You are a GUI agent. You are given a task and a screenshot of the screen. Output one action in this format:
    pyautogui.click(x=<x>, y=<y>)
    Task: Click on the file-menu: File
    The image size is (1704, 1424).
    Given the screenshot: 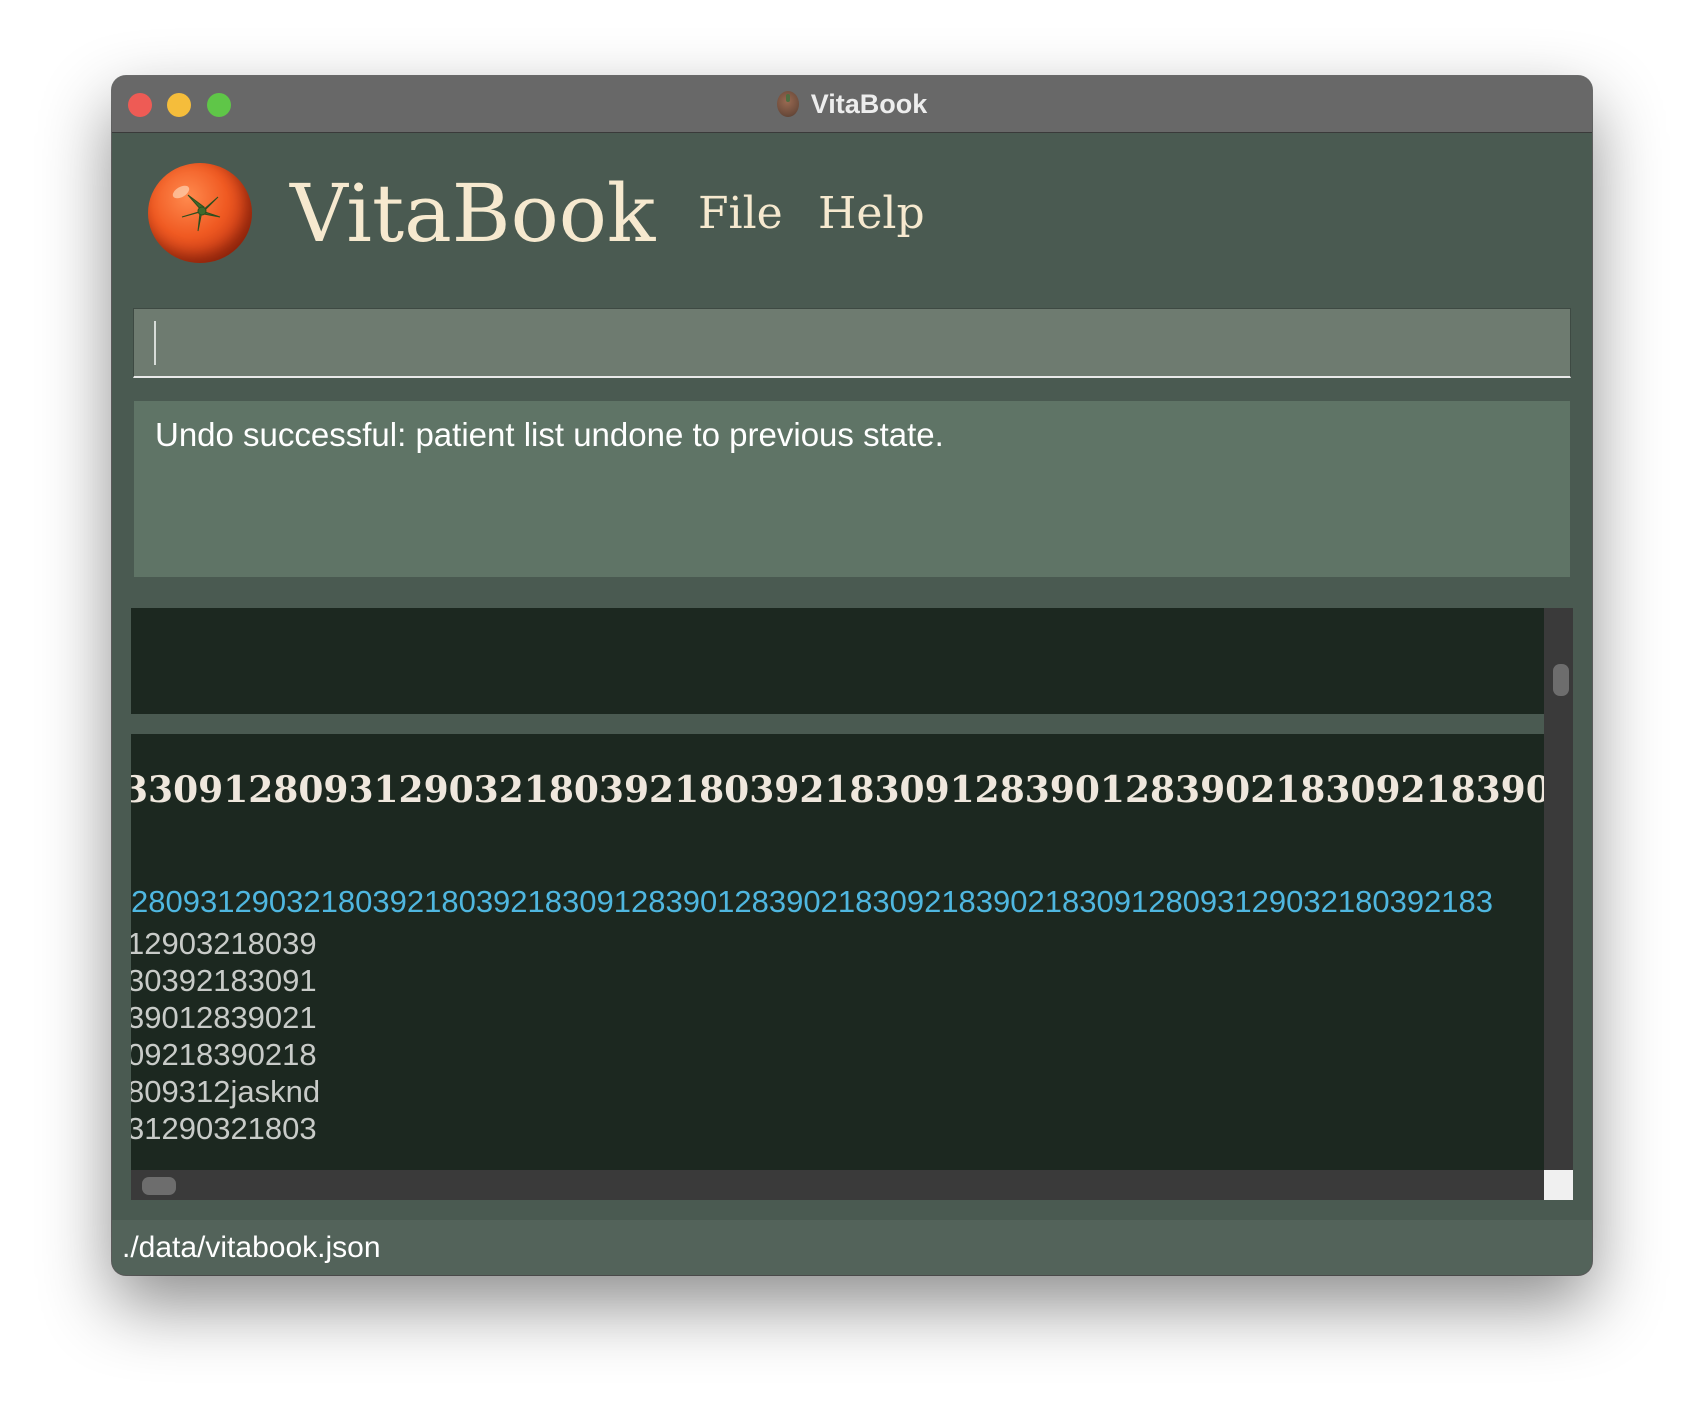 What is the action you would take?
    pyautogui.click(x=740, y=214)
    